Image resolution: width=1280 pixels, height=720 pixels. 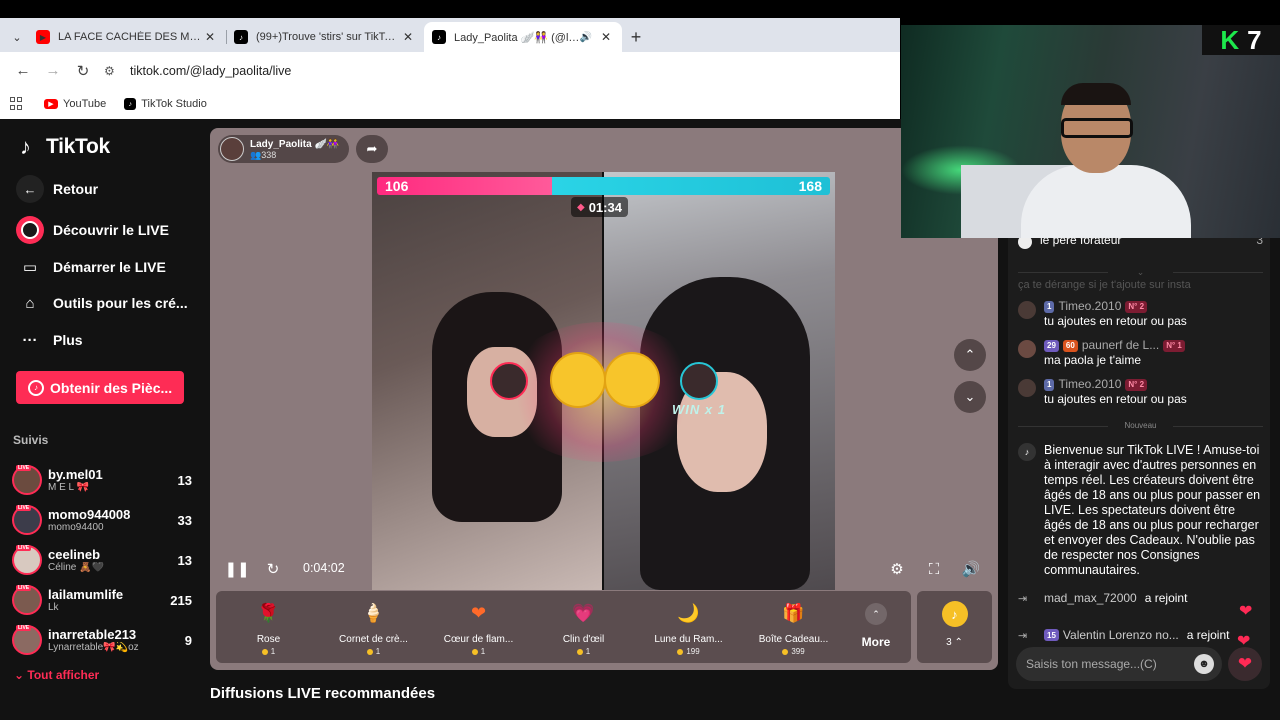 I want to click on tiktok-logo: ♪ TikTok, so click(x=65, y=147).